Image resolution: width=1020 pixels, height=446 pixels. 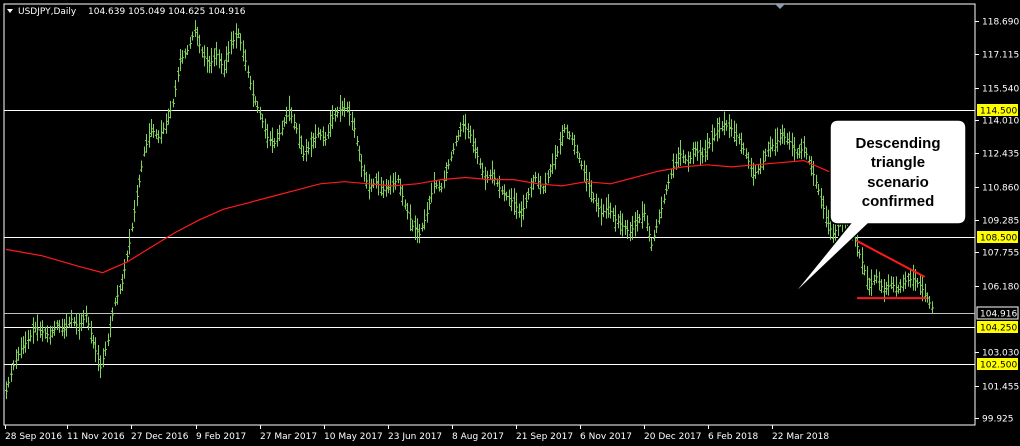 I want to click on time-tick-label: 27 Mar 2017, so click(x=288, y=437).